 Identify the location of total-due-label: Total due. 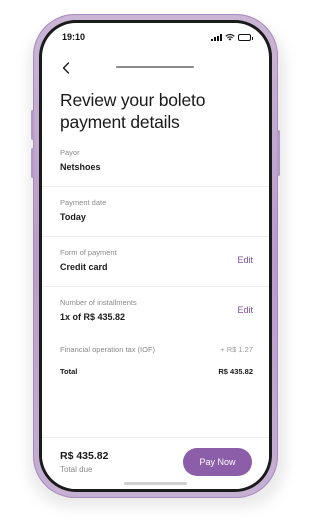
(76, 469).